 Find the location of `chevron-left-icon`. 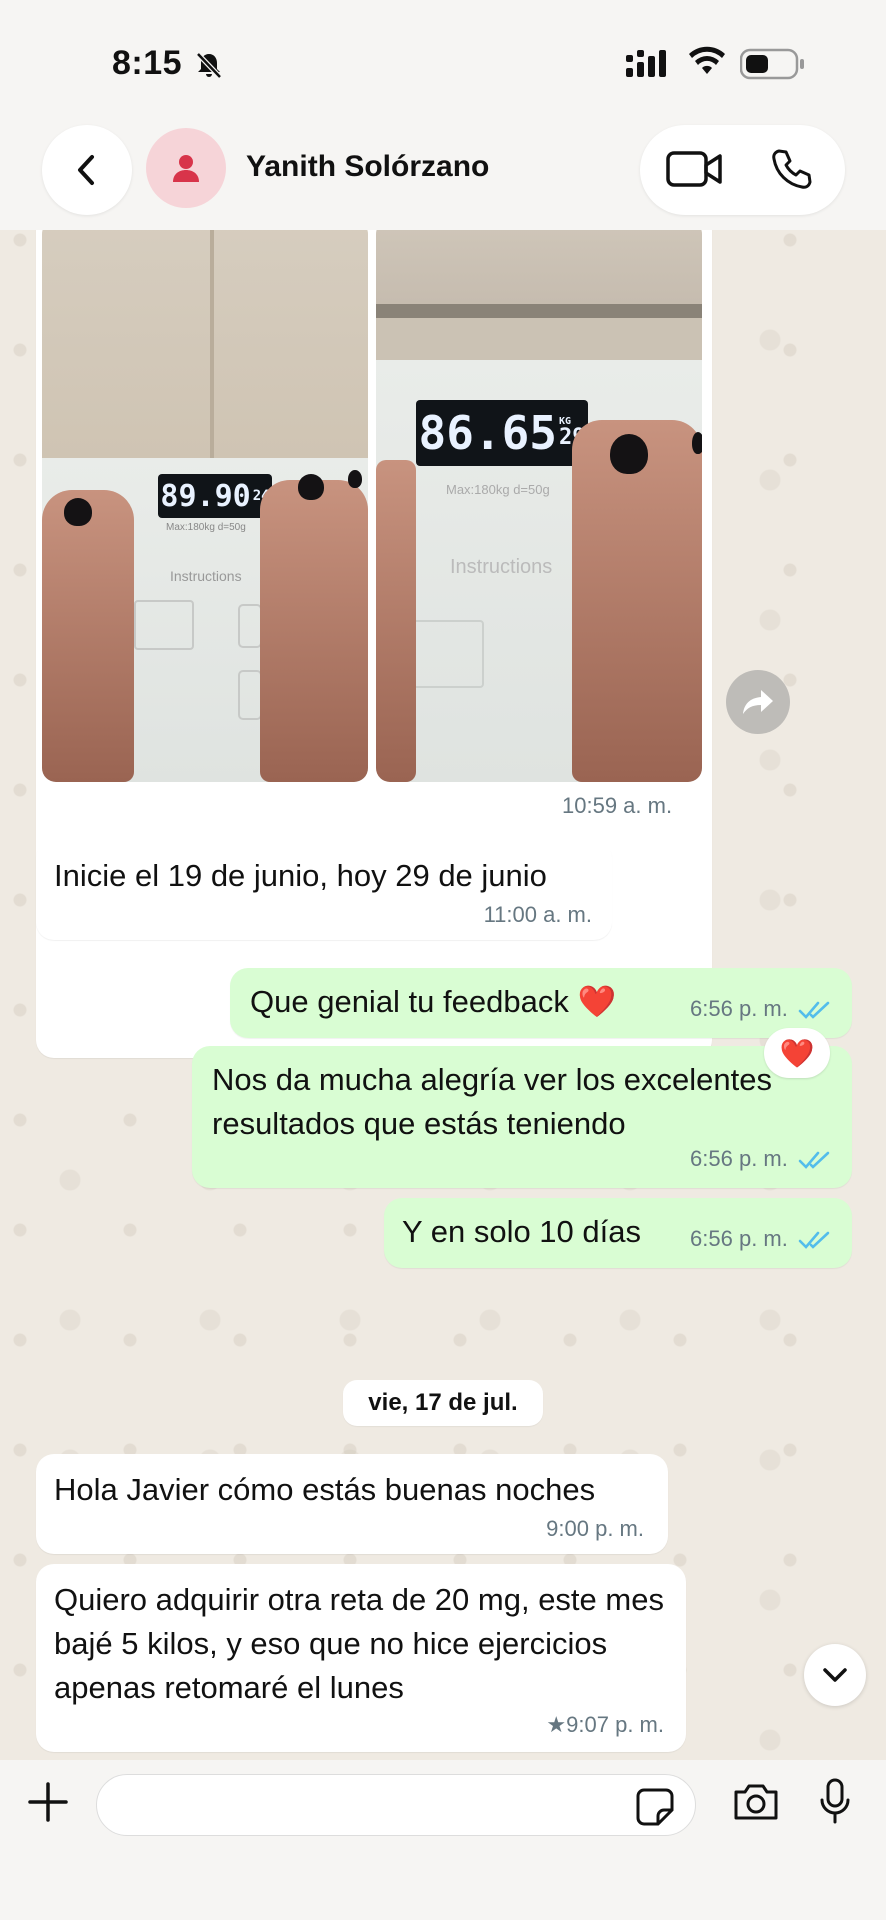

chevron-left-icon is located at coordinates (86, 170).